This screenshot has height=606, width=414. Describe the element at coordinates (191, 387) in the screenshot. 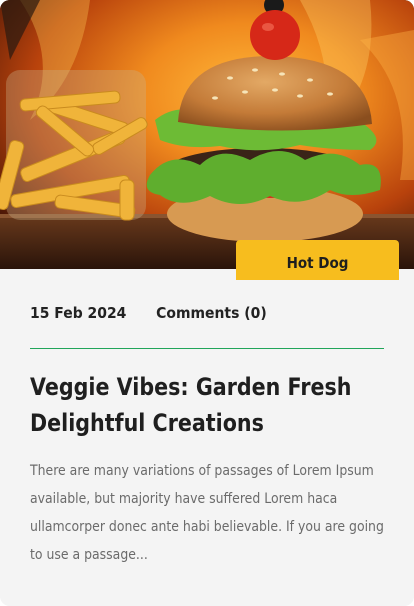

I see `post-title-line-1: Veggie Vibes: Garden Fresh` at that location.